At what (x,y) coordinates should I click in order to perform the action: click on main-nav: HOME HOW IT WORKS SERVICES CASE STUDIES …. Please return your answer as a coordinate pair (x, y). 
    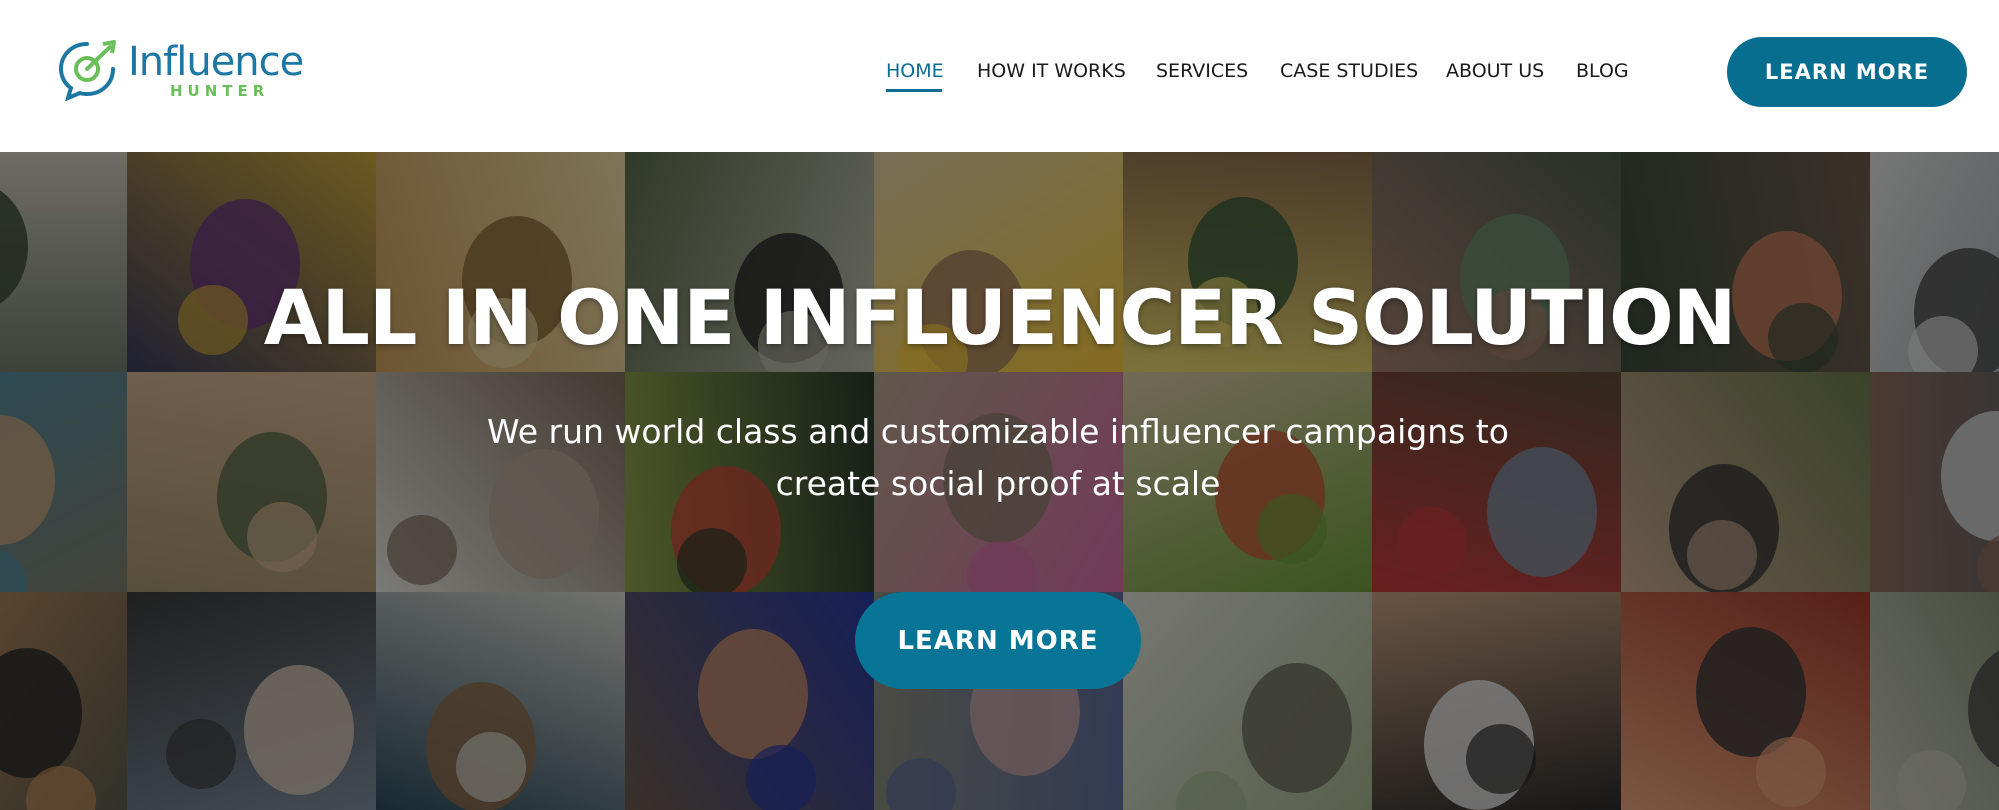
    Looking at the image, I should click on (999, 73).